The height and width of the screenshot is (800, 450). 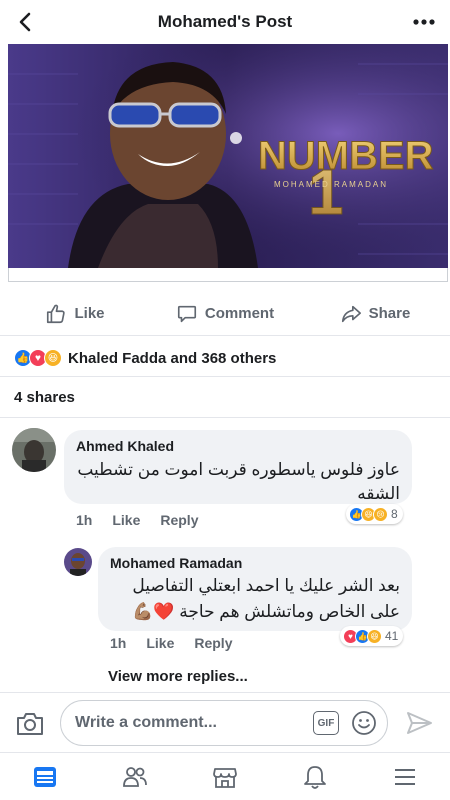 I want to click on more-options-button, so click(x=424, y=22).